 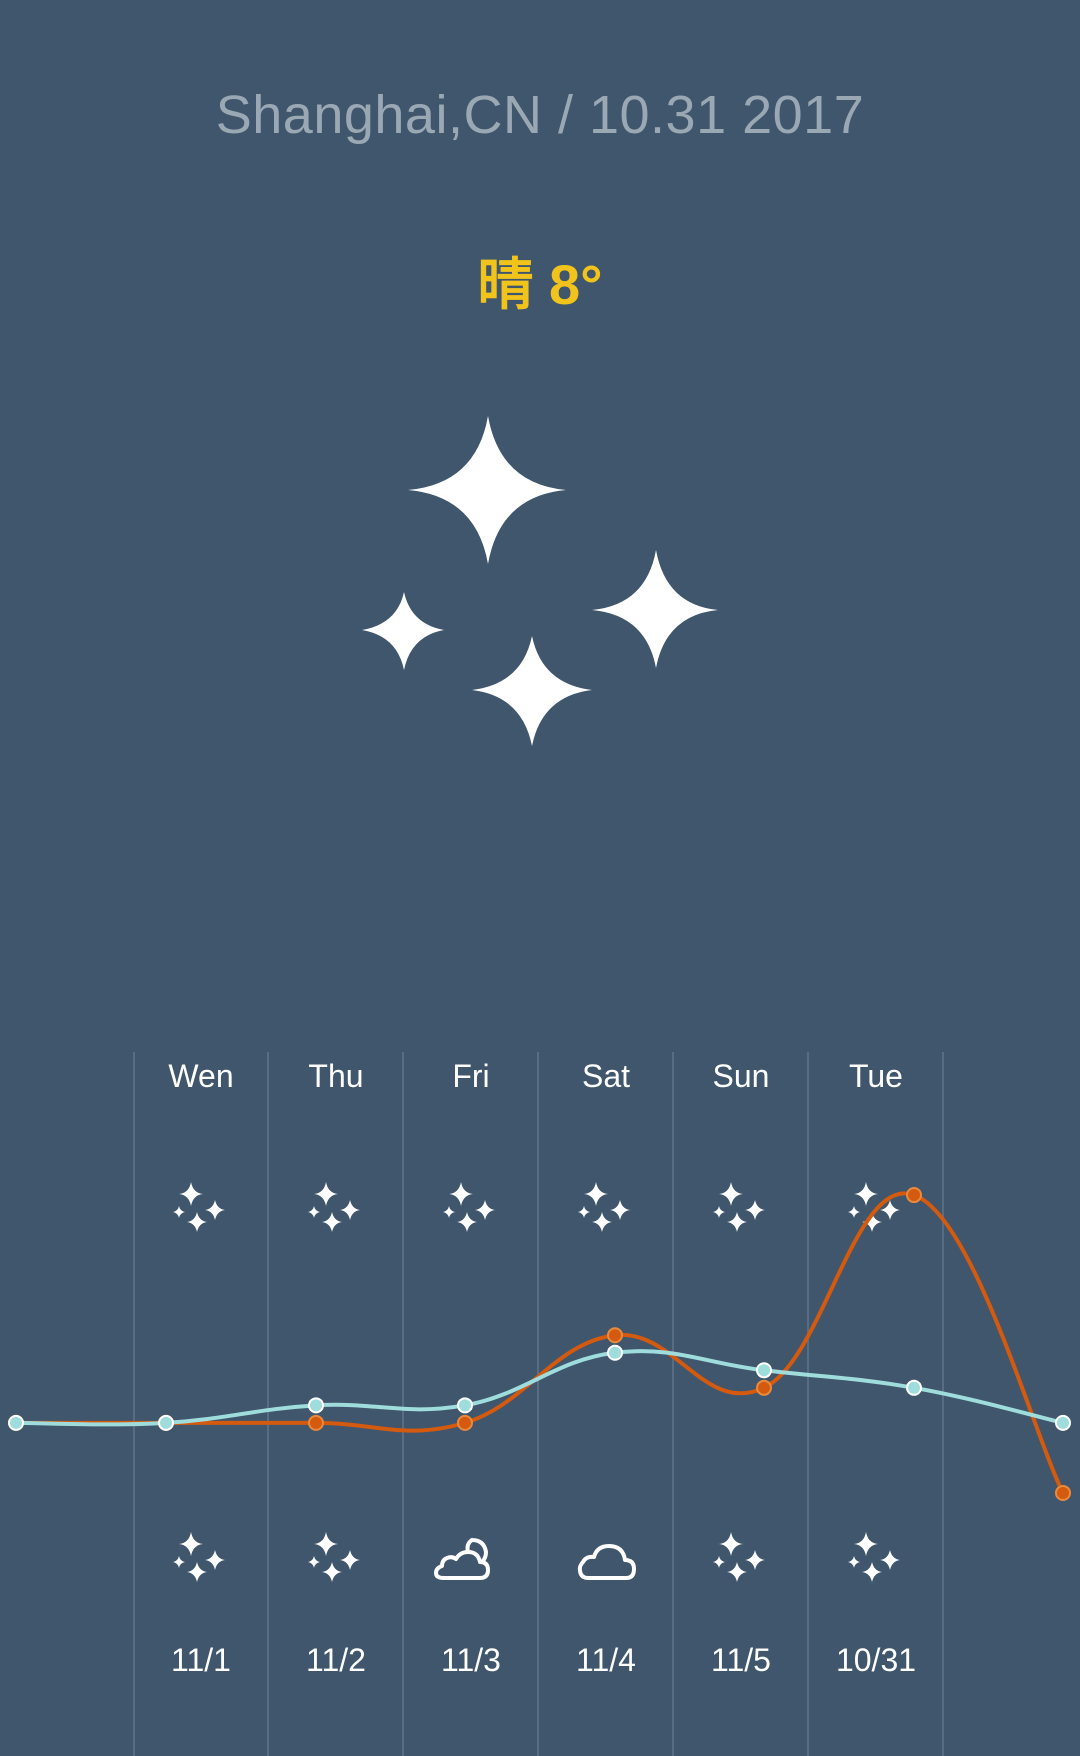 I want to click on forecast-date-label: 11/2, so click(x=336, y=1660).